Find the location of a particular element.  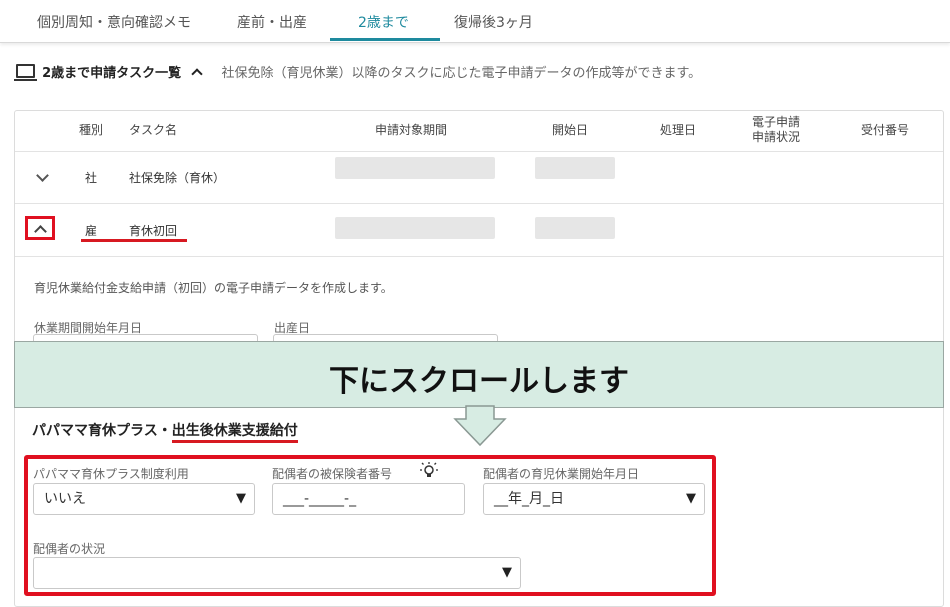

papa-mama-section-title: パパママ育休プラス・出生後休業支援給付 is located at coordinates (165, 431).